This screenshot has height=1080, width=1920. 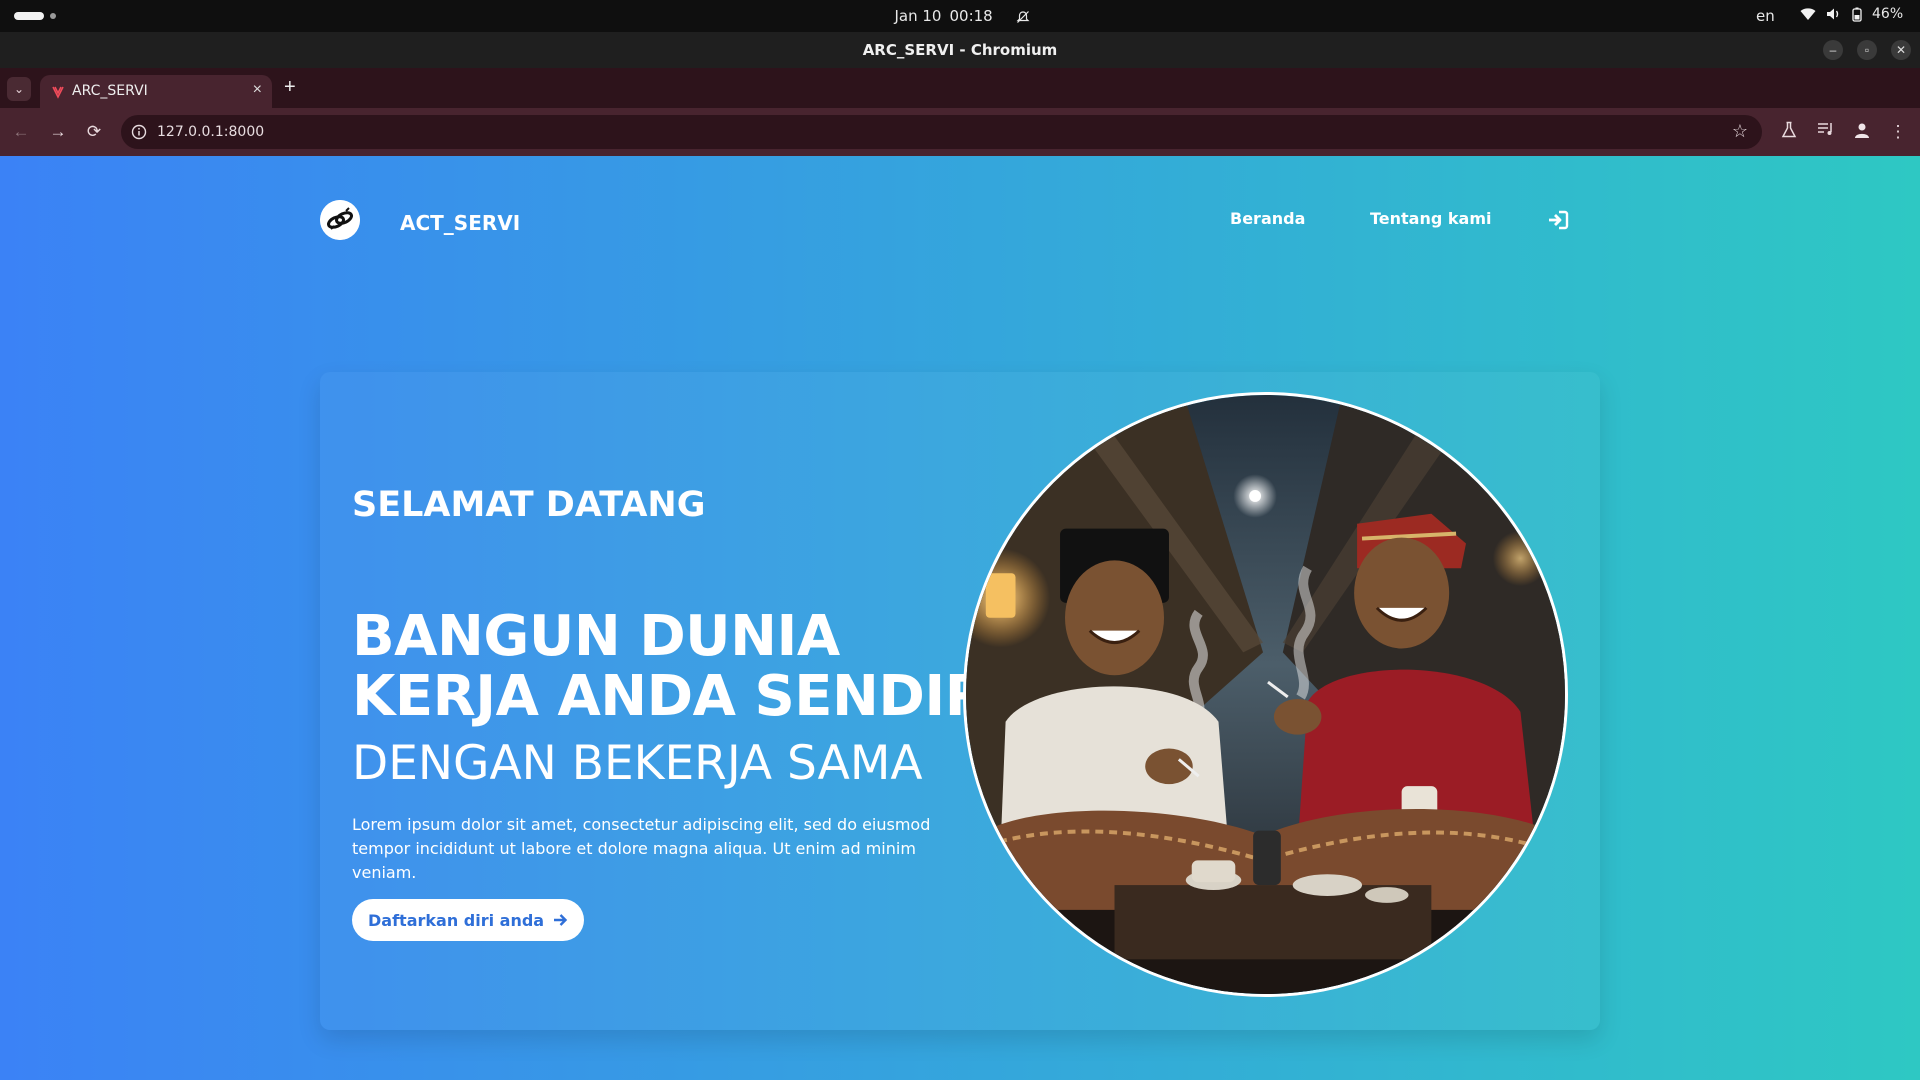 What do you see at coordinates (1826, 132) in the screenshot?
I see `media-control-icon` at bounding box center [1826, 132].